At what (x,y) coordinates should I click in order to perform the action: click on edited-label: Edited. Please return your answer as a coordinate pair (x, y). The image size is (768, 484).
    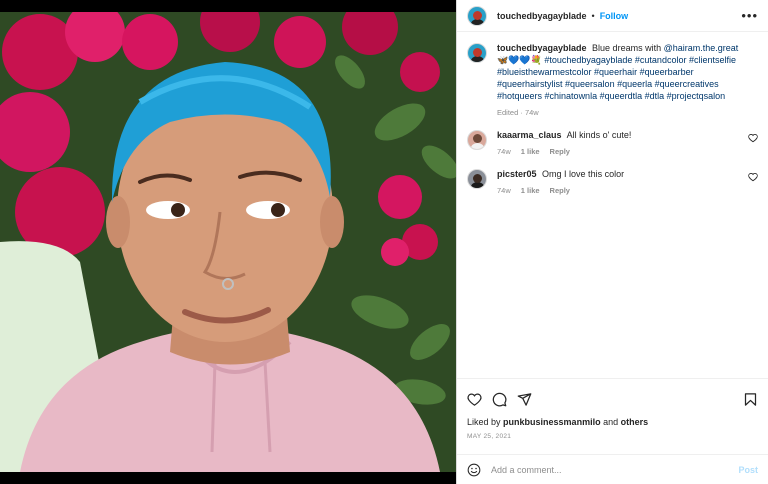
    Looking at the image, I should click on (508, 112).